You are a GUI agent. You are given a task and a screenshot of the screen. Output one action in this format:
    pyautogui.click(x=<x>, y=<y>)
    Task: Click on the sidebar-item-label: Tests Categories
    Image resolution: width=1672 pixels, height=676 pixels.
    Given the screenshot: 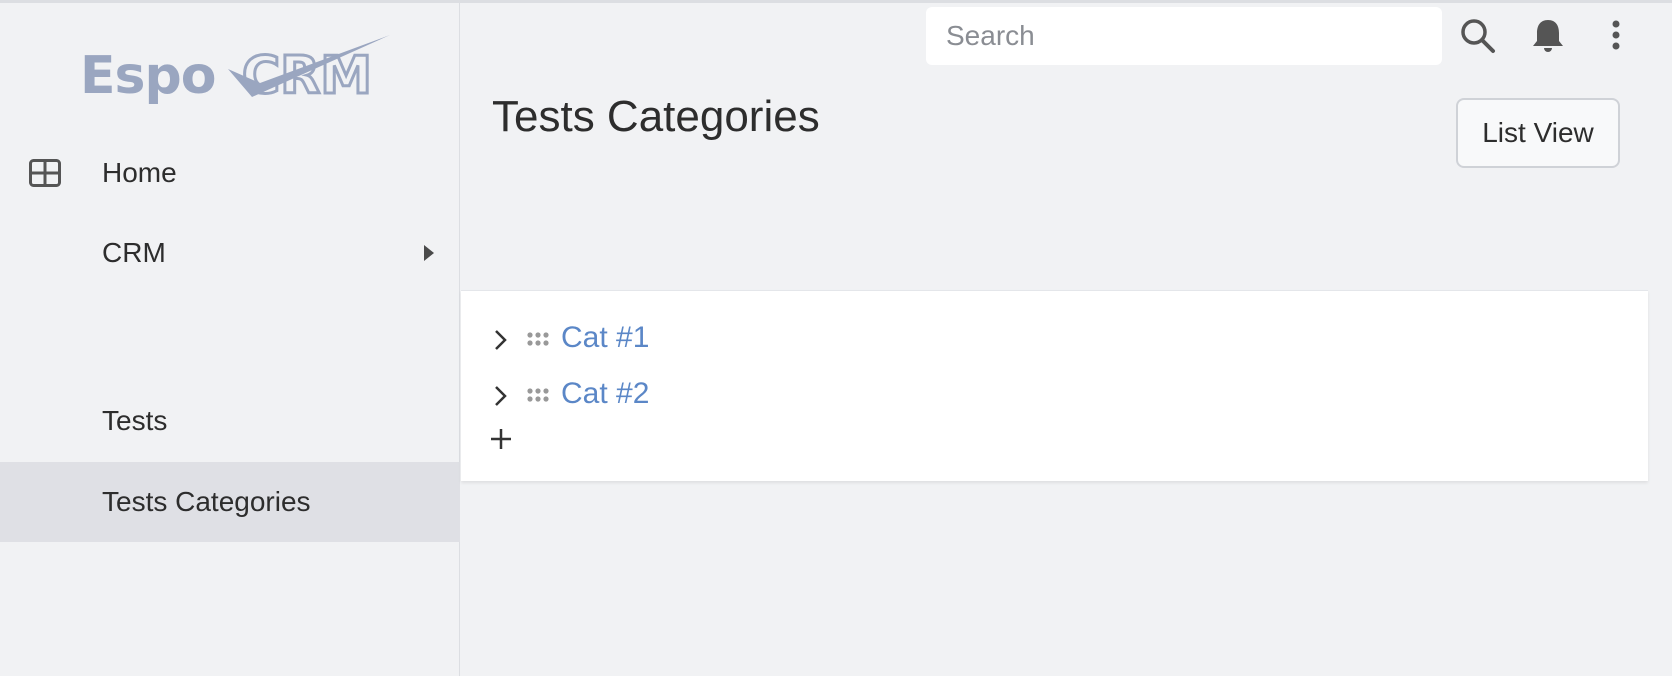 What is the action you would take?
    pyautogui.click(x=206, y=501)
    